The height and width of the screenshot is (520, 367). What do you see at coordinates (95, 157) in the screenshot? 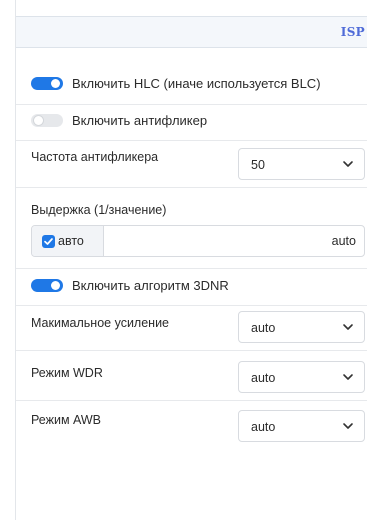
I see `antiflicker-freq-label: Частота антифликера` at bounding box center [95, 157].